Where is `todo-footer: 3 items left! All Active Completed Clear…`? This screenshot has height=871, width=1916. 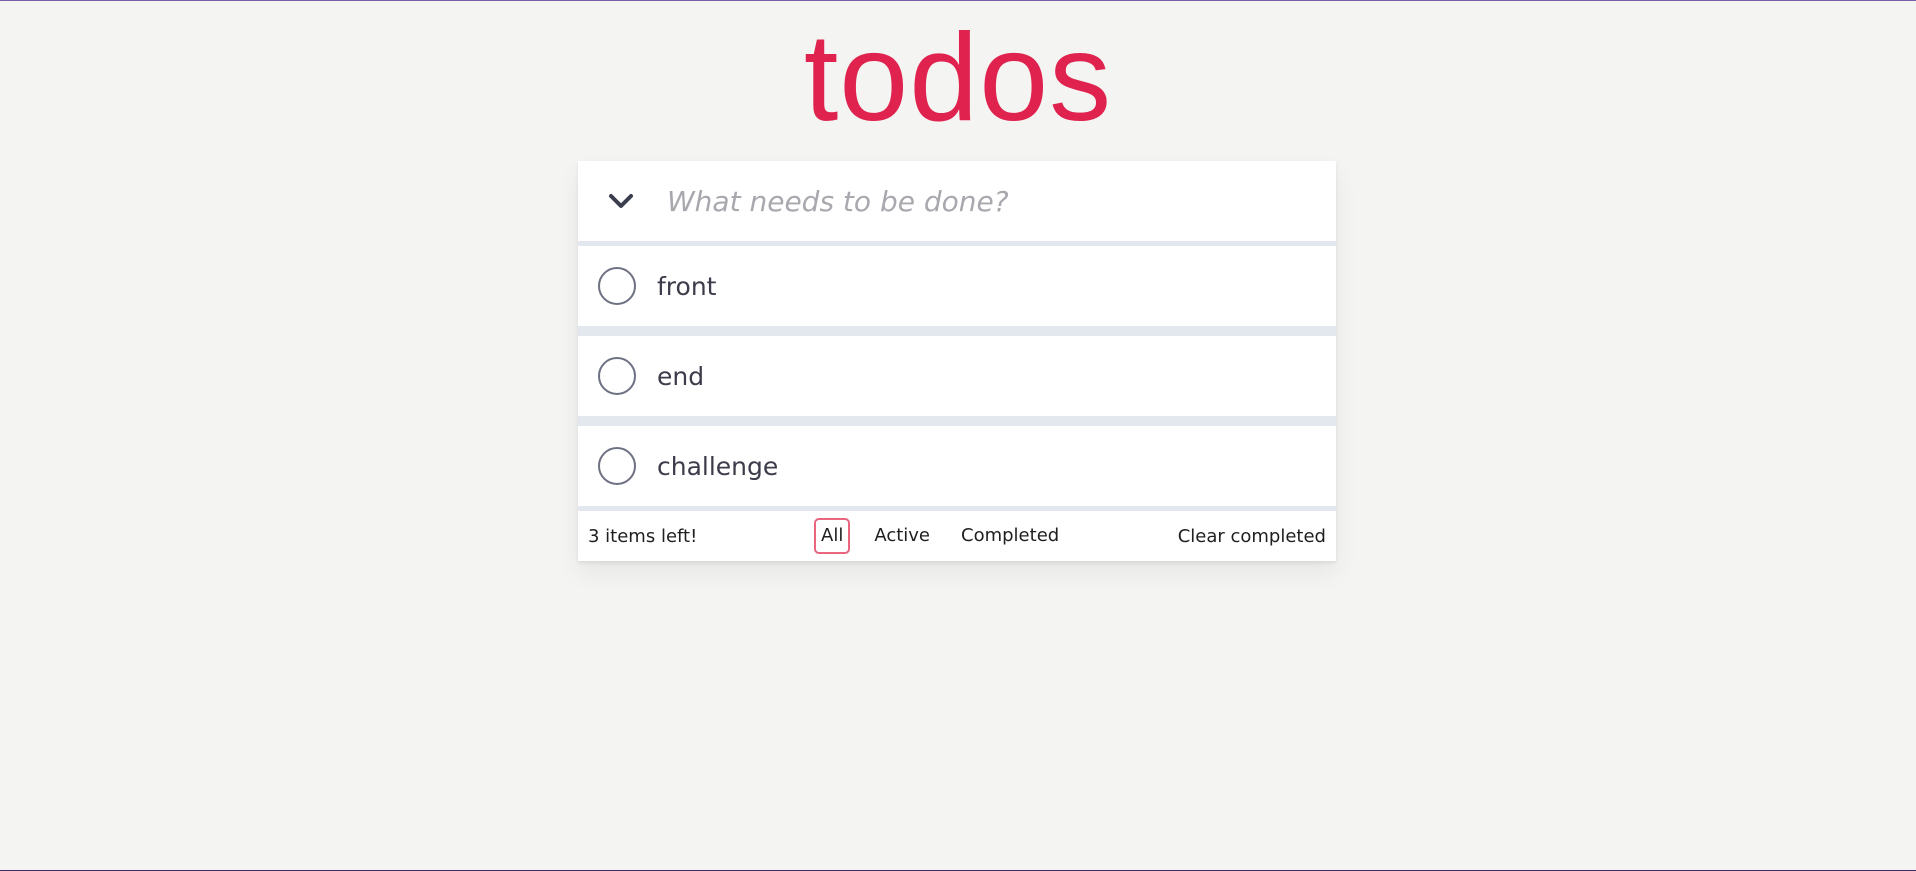 todo-footer: 3 items left! All Active Completed Clear… is located at coordinates (957, 536).